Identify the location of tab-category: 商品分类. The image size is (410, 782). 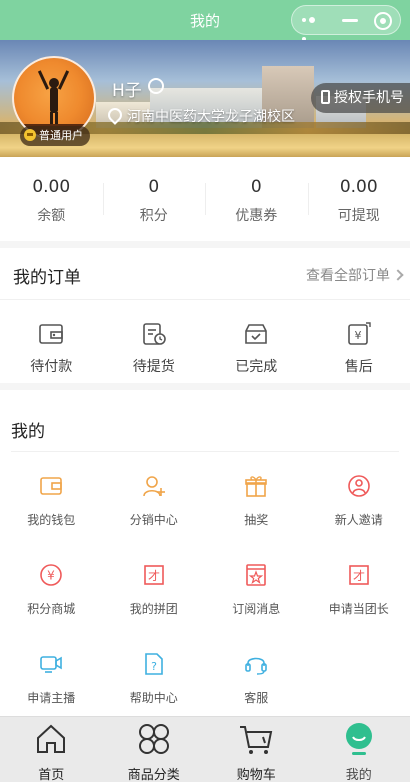
(154, 749).